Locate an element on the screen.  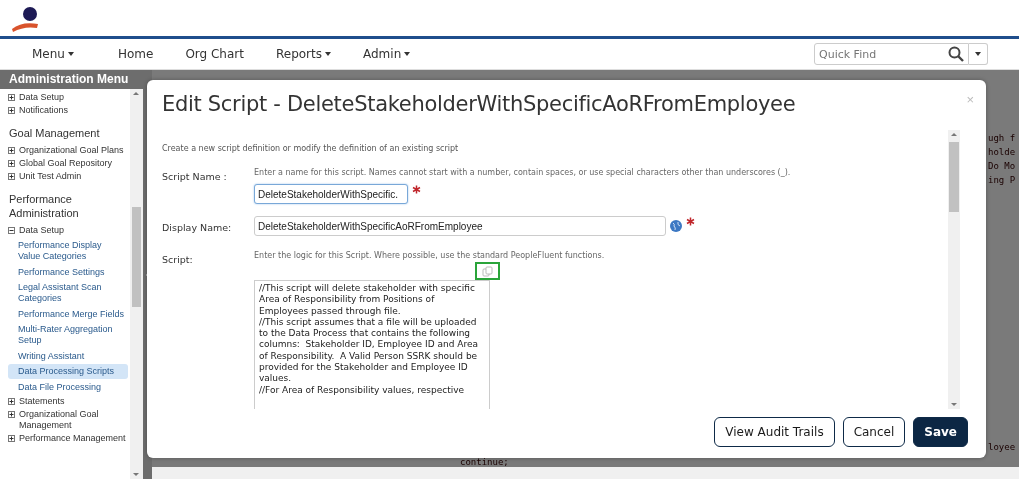
dialog-title: Edit Script - DeleteStakeholderWithSpecificAoRFromEmployee is located at coordinates (479, 105).